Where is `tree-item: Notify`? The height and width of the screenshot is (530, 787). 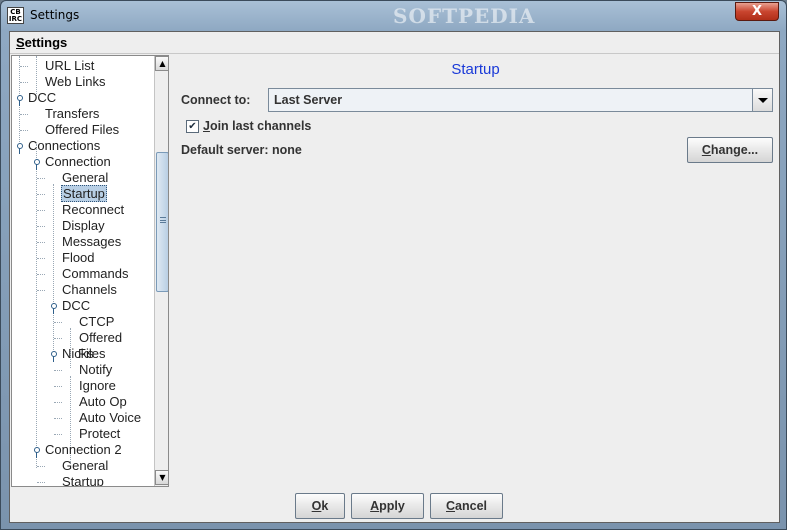 tree-item: Notify is located at coordinates (95, 370).